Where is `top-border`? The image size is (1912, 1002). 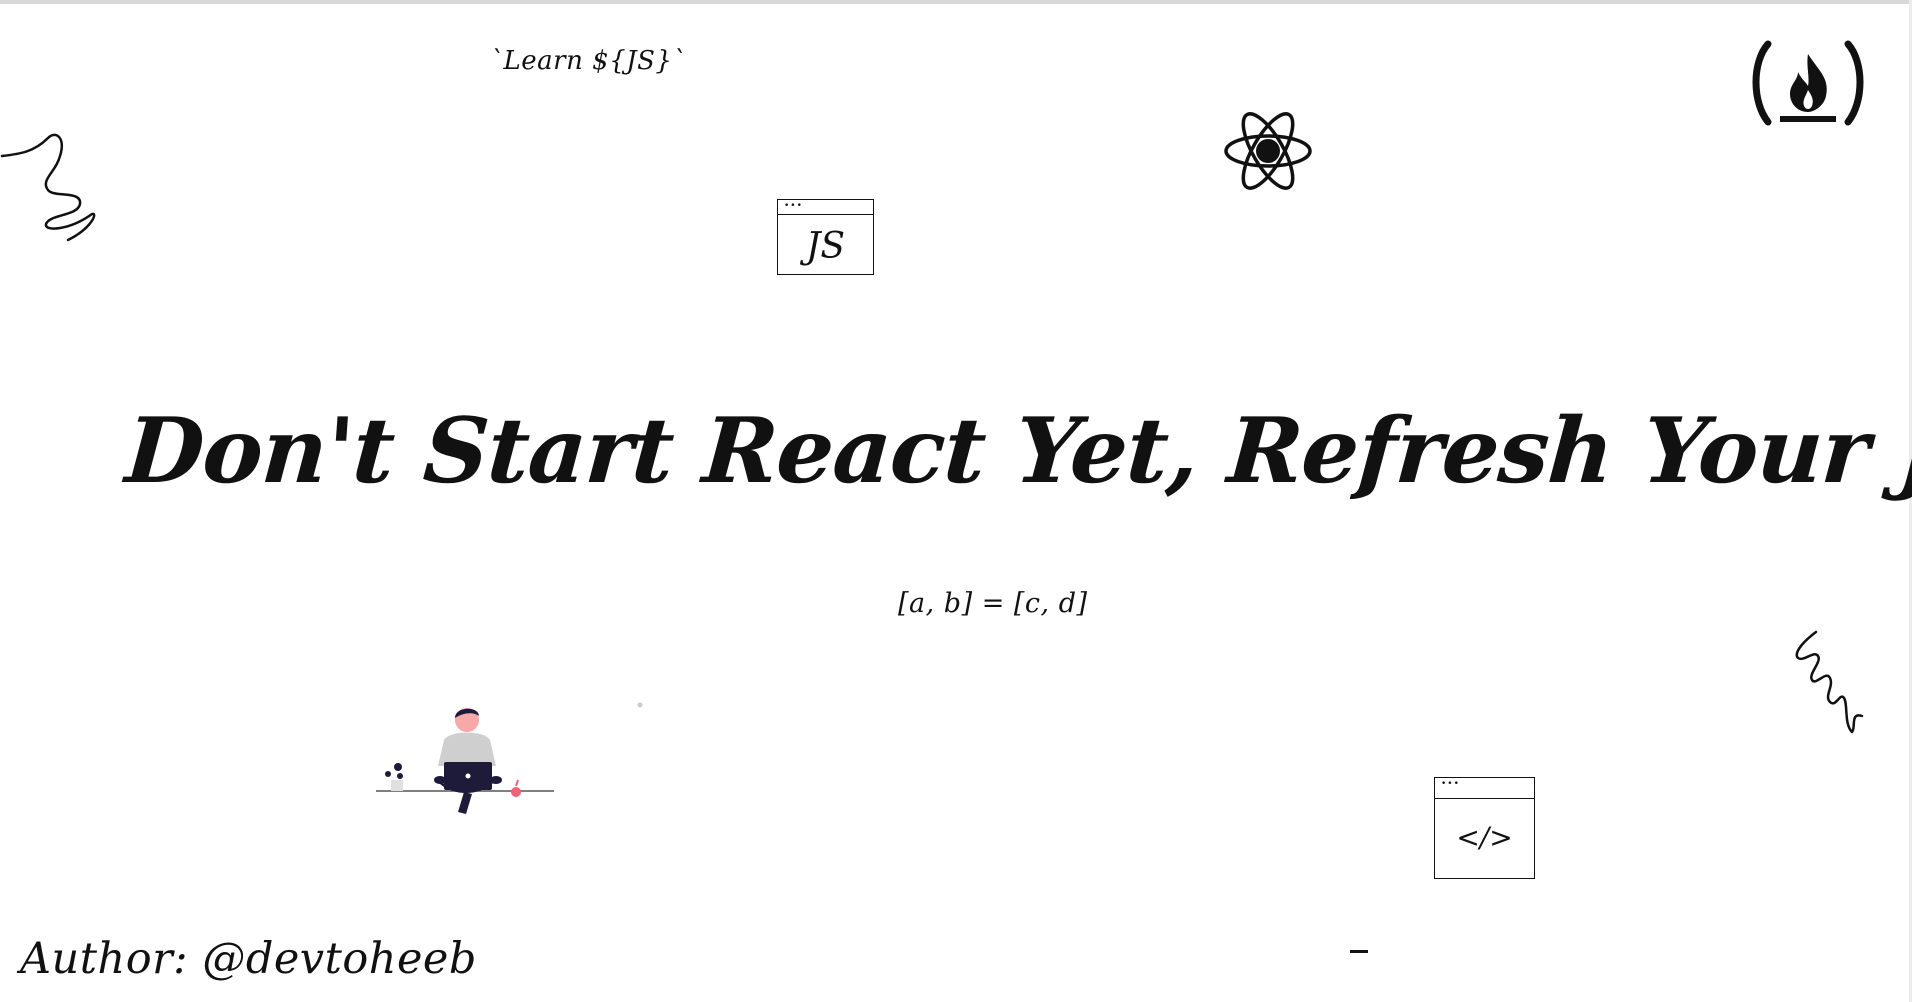
top-border is located at coordinates (956, 2).